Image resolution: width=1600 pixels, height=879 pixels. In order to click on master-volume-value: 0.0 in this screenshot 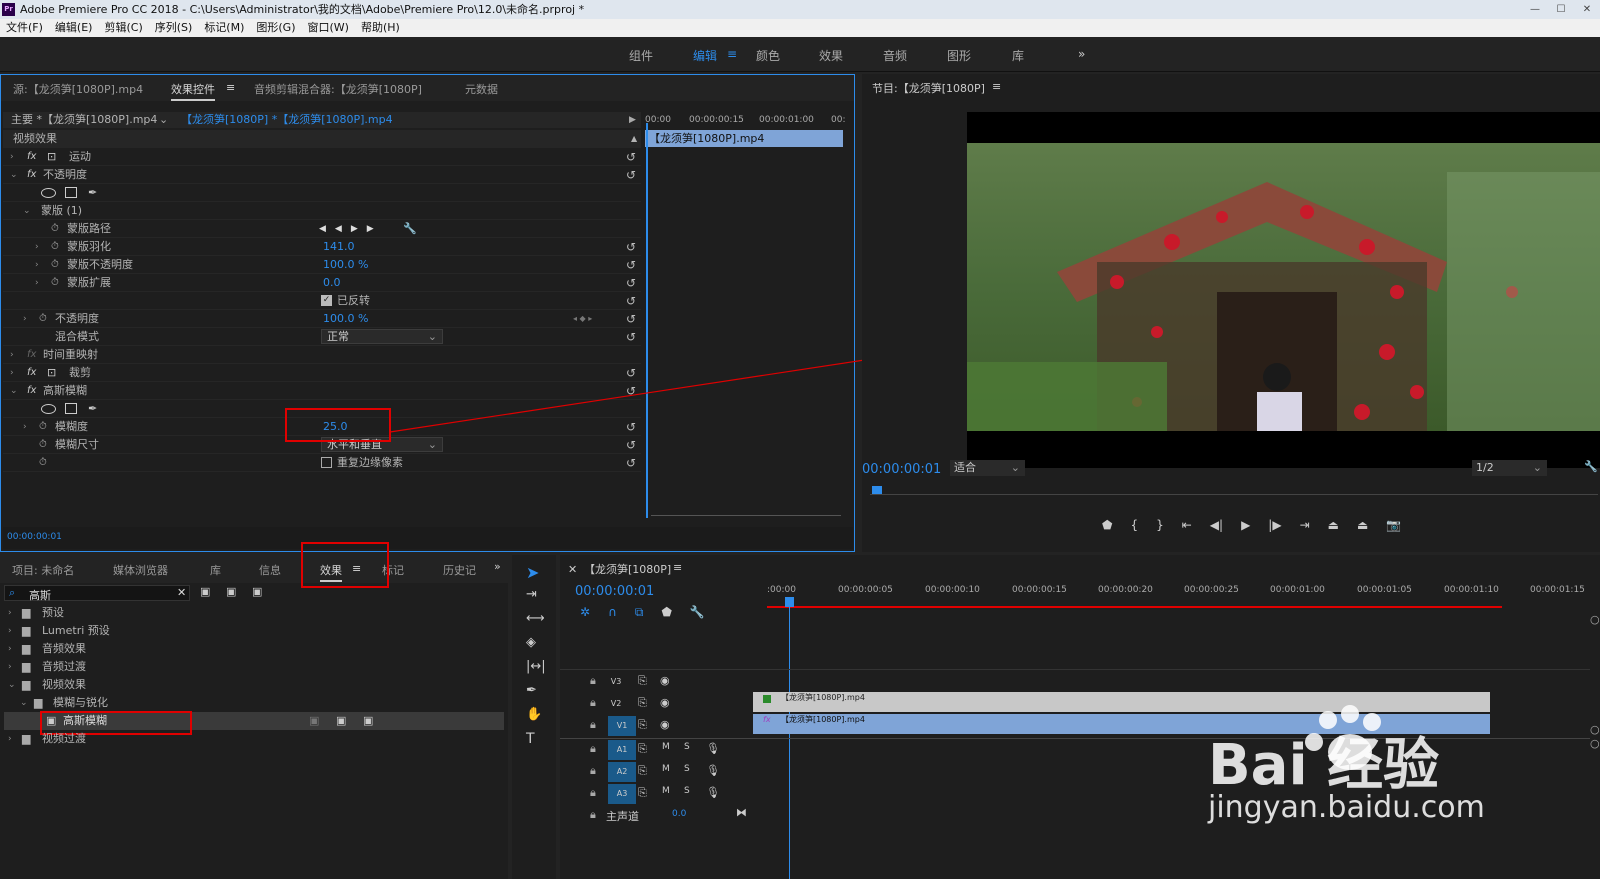, I will do `click(679, 814)`.